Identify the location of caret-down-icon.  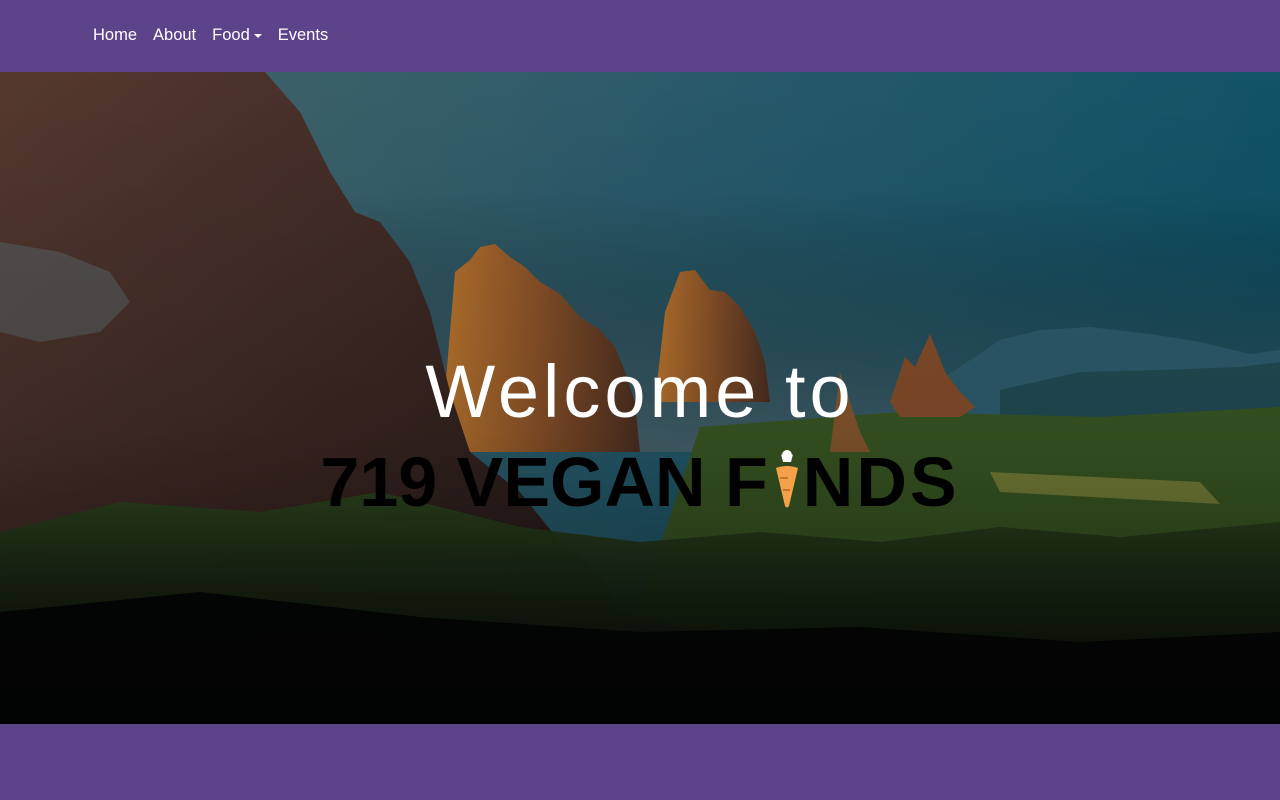
(257, 36).